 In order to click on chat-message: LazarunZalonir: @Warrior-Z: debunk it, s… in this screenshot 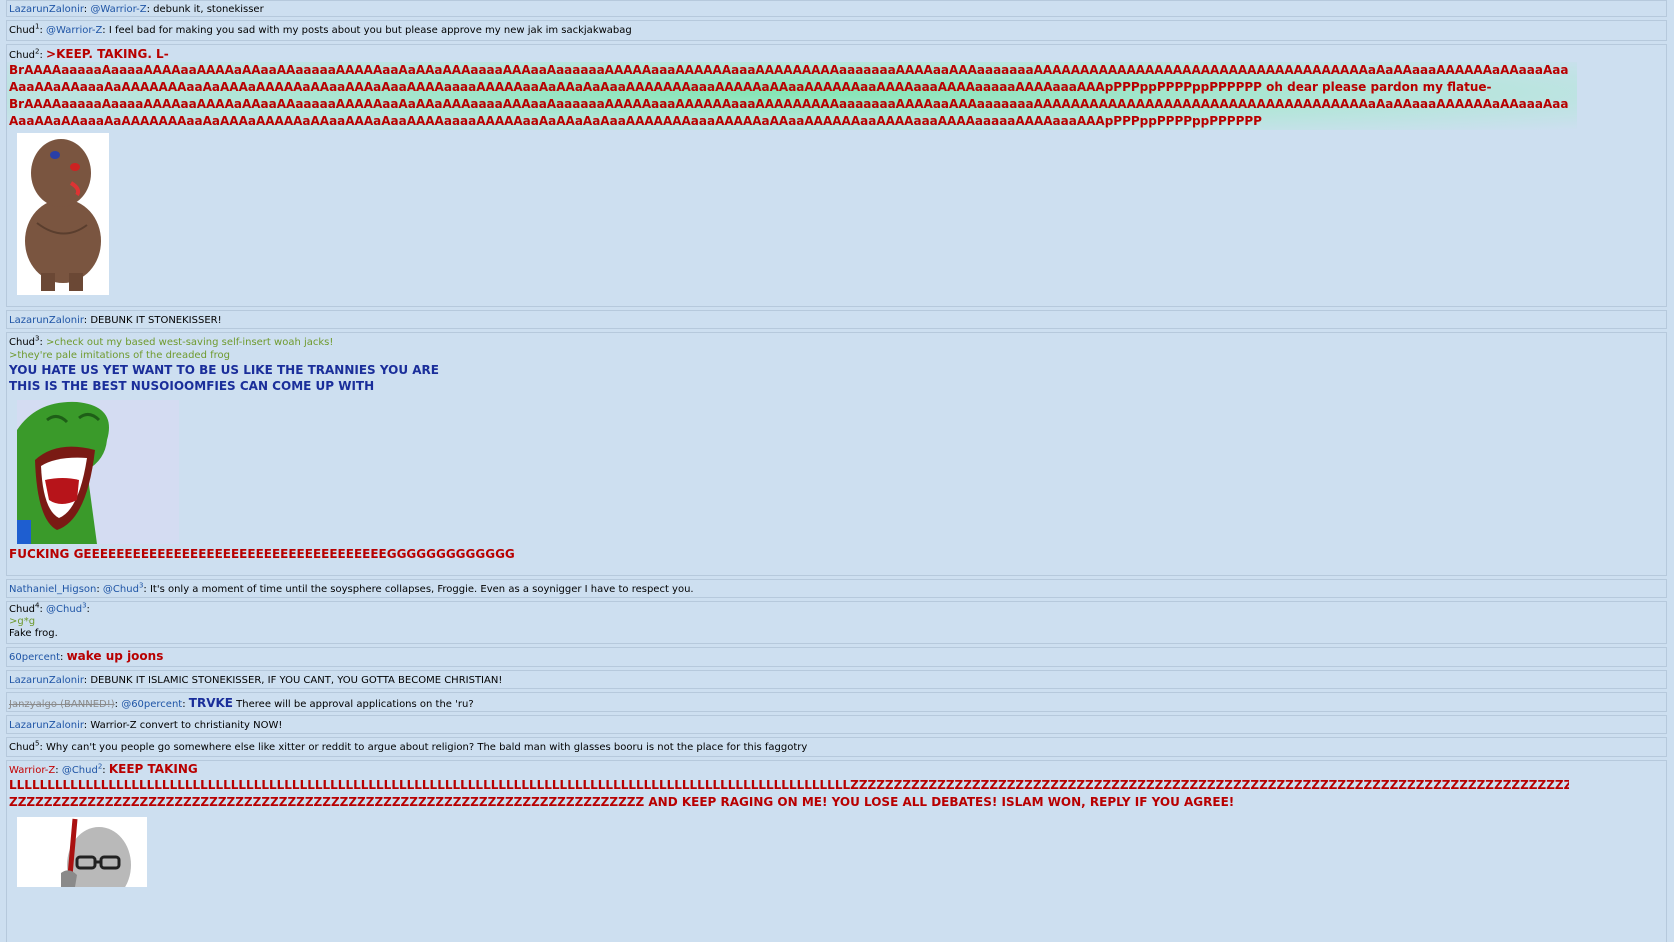, I will do `click(836, 8)`.